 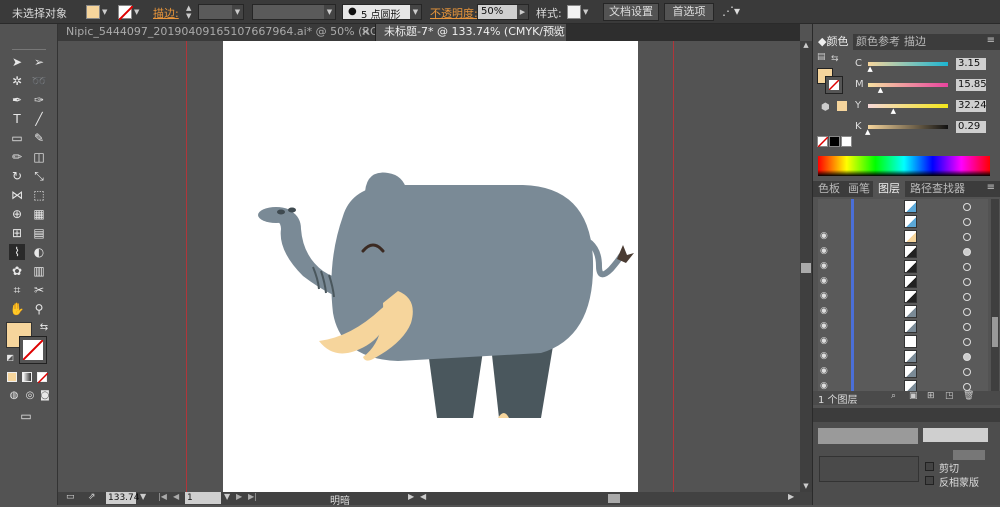 What do you see at coordinates (17, 176) in the screenshot?
I see `rotate-icon: ↻` at bounding box center [17, 176].